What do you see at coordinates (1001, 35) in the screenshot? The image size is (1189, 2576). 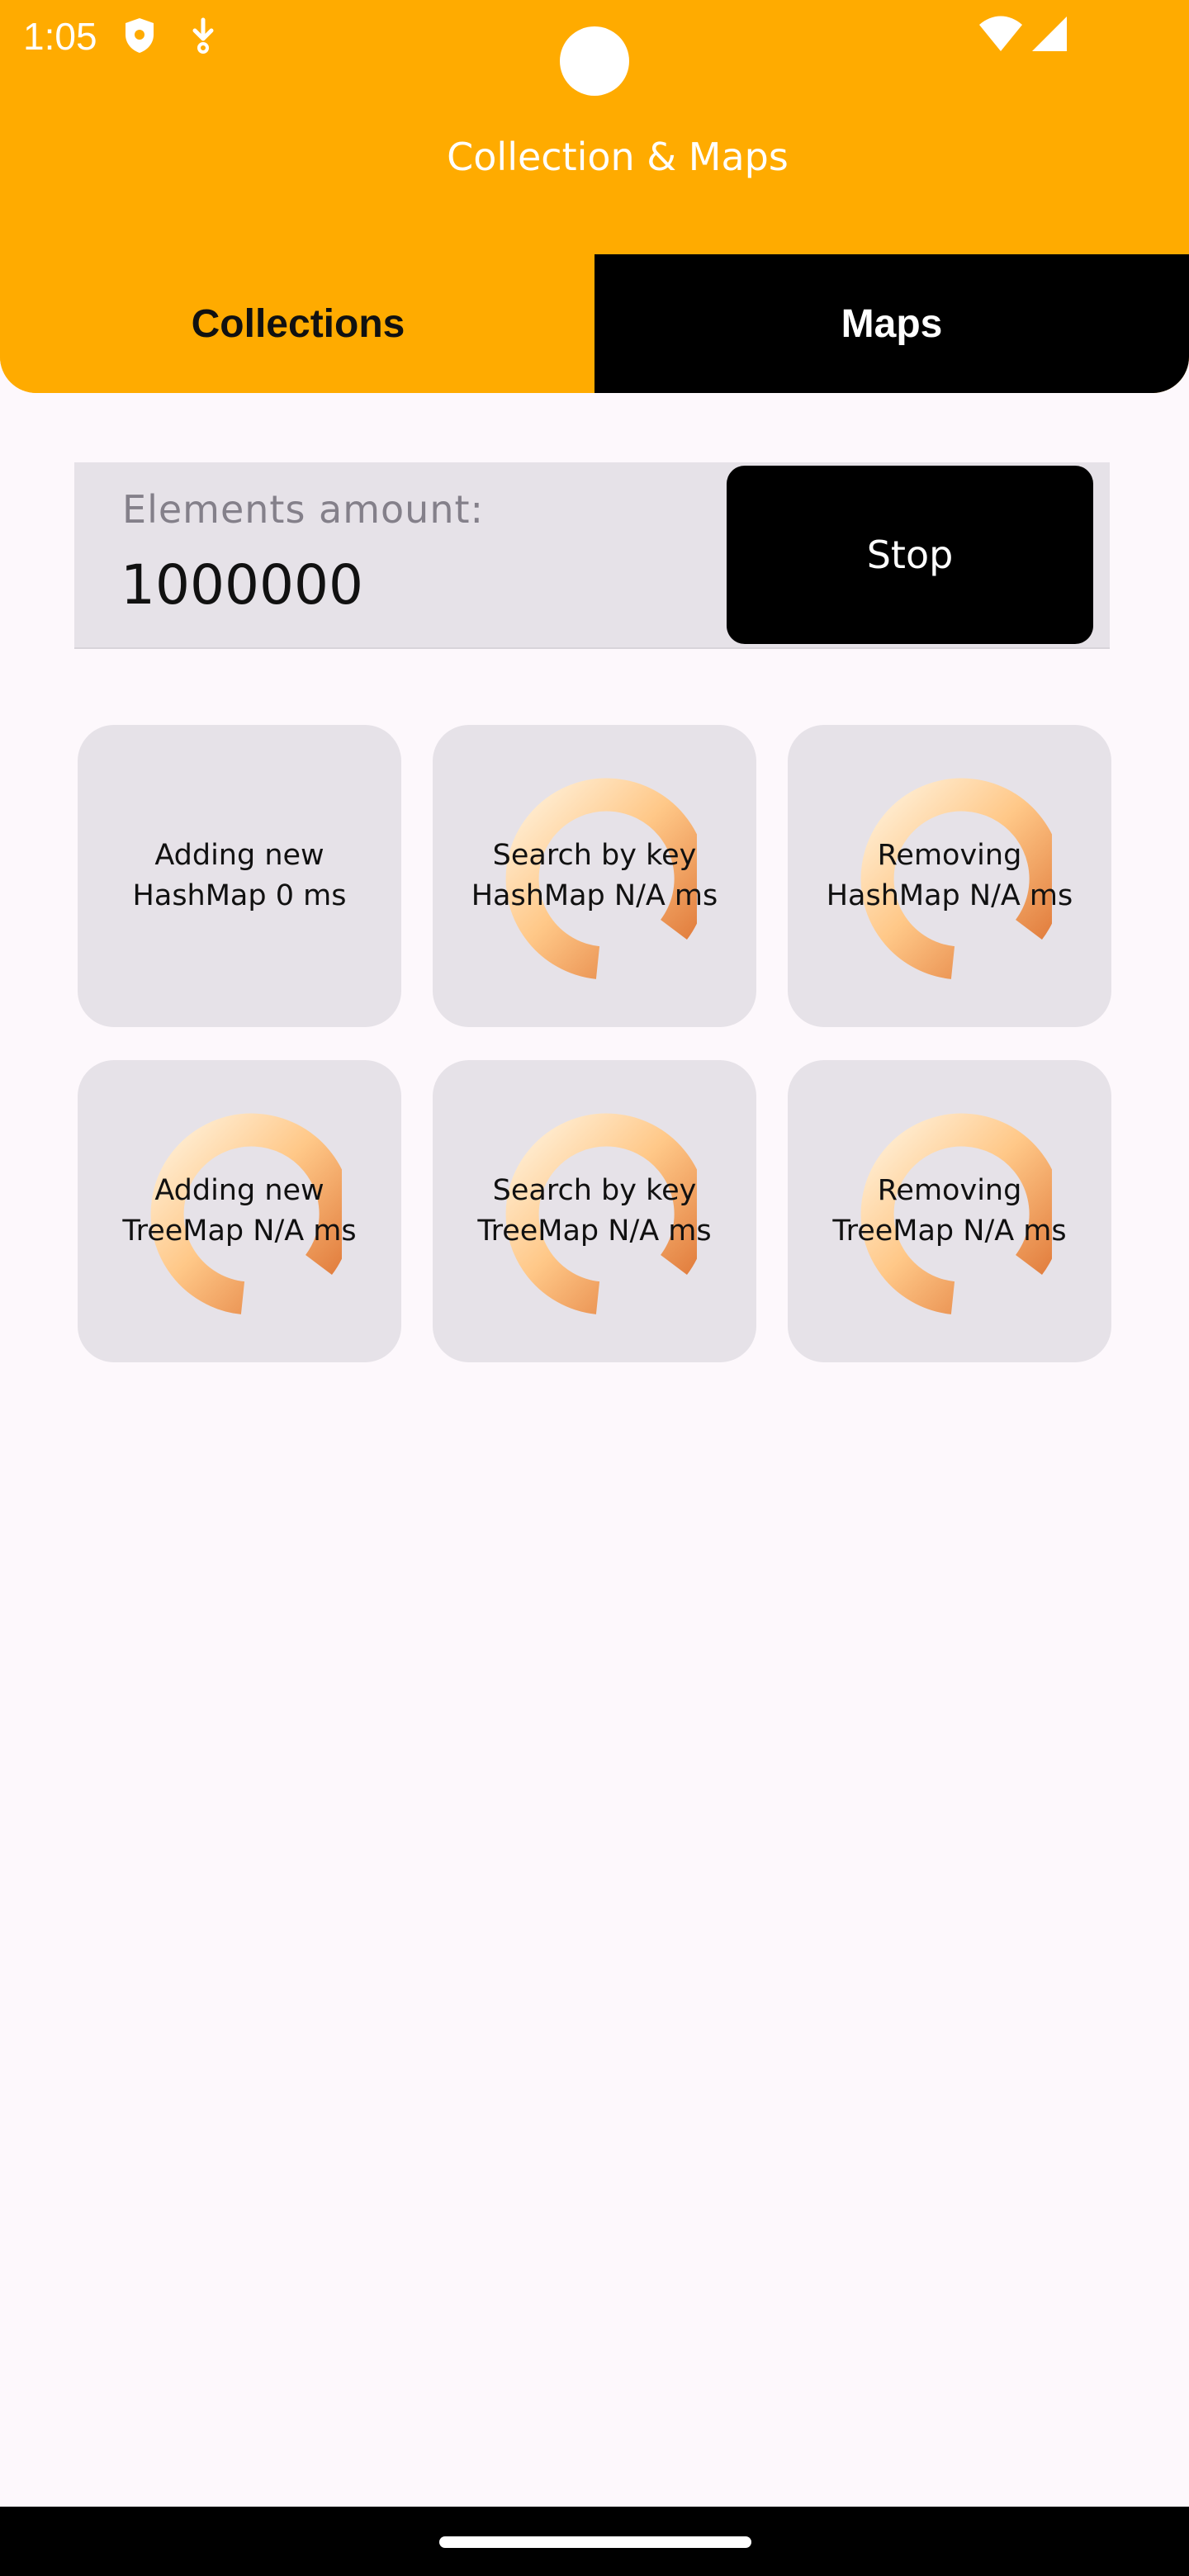 I see `wifi-icon` at bounding box center [1001, 35].